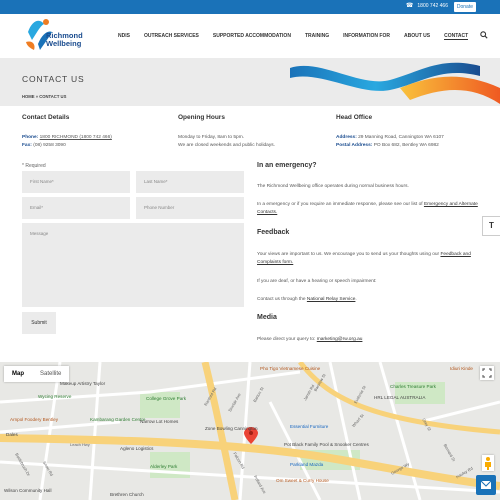 The image size is (500, 500). What do you see at coordinates (53, 79) in the screenshot?
I see `page-title: CONTACT US` at bounding box center [53, 79].